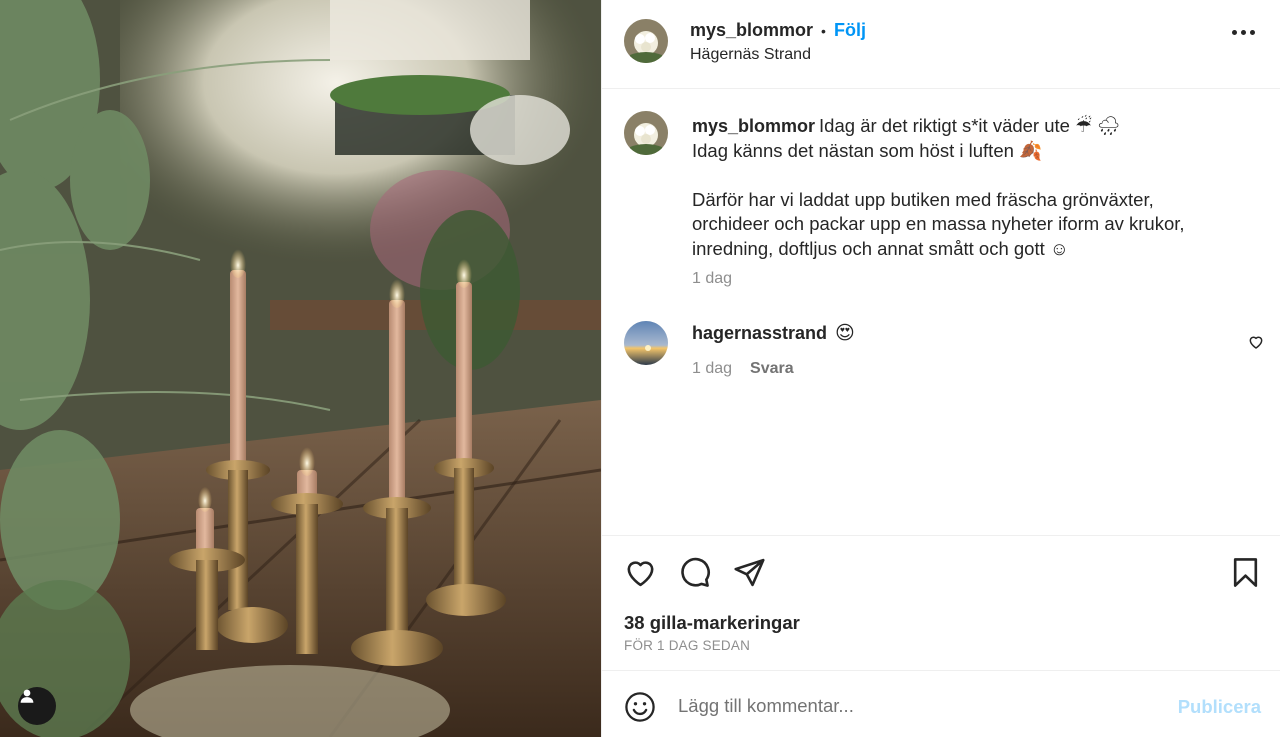 The width and height of the screenshot is (1280, 737). What do you see at coordinates (918, 706) in the screenshot?
I see `comment-input` at bounding box center [918, 706].